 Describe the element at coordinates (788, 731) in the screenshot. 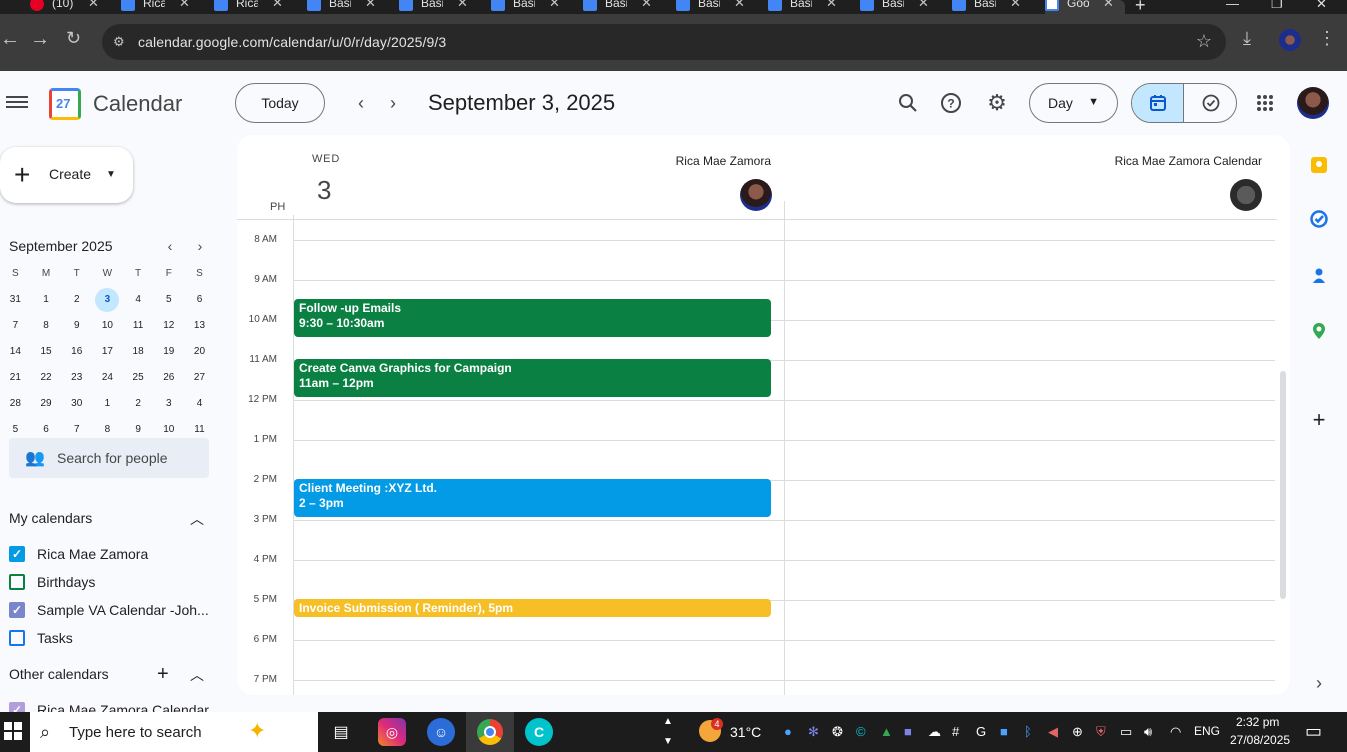

I see `zoom-icon: ●` at that location.